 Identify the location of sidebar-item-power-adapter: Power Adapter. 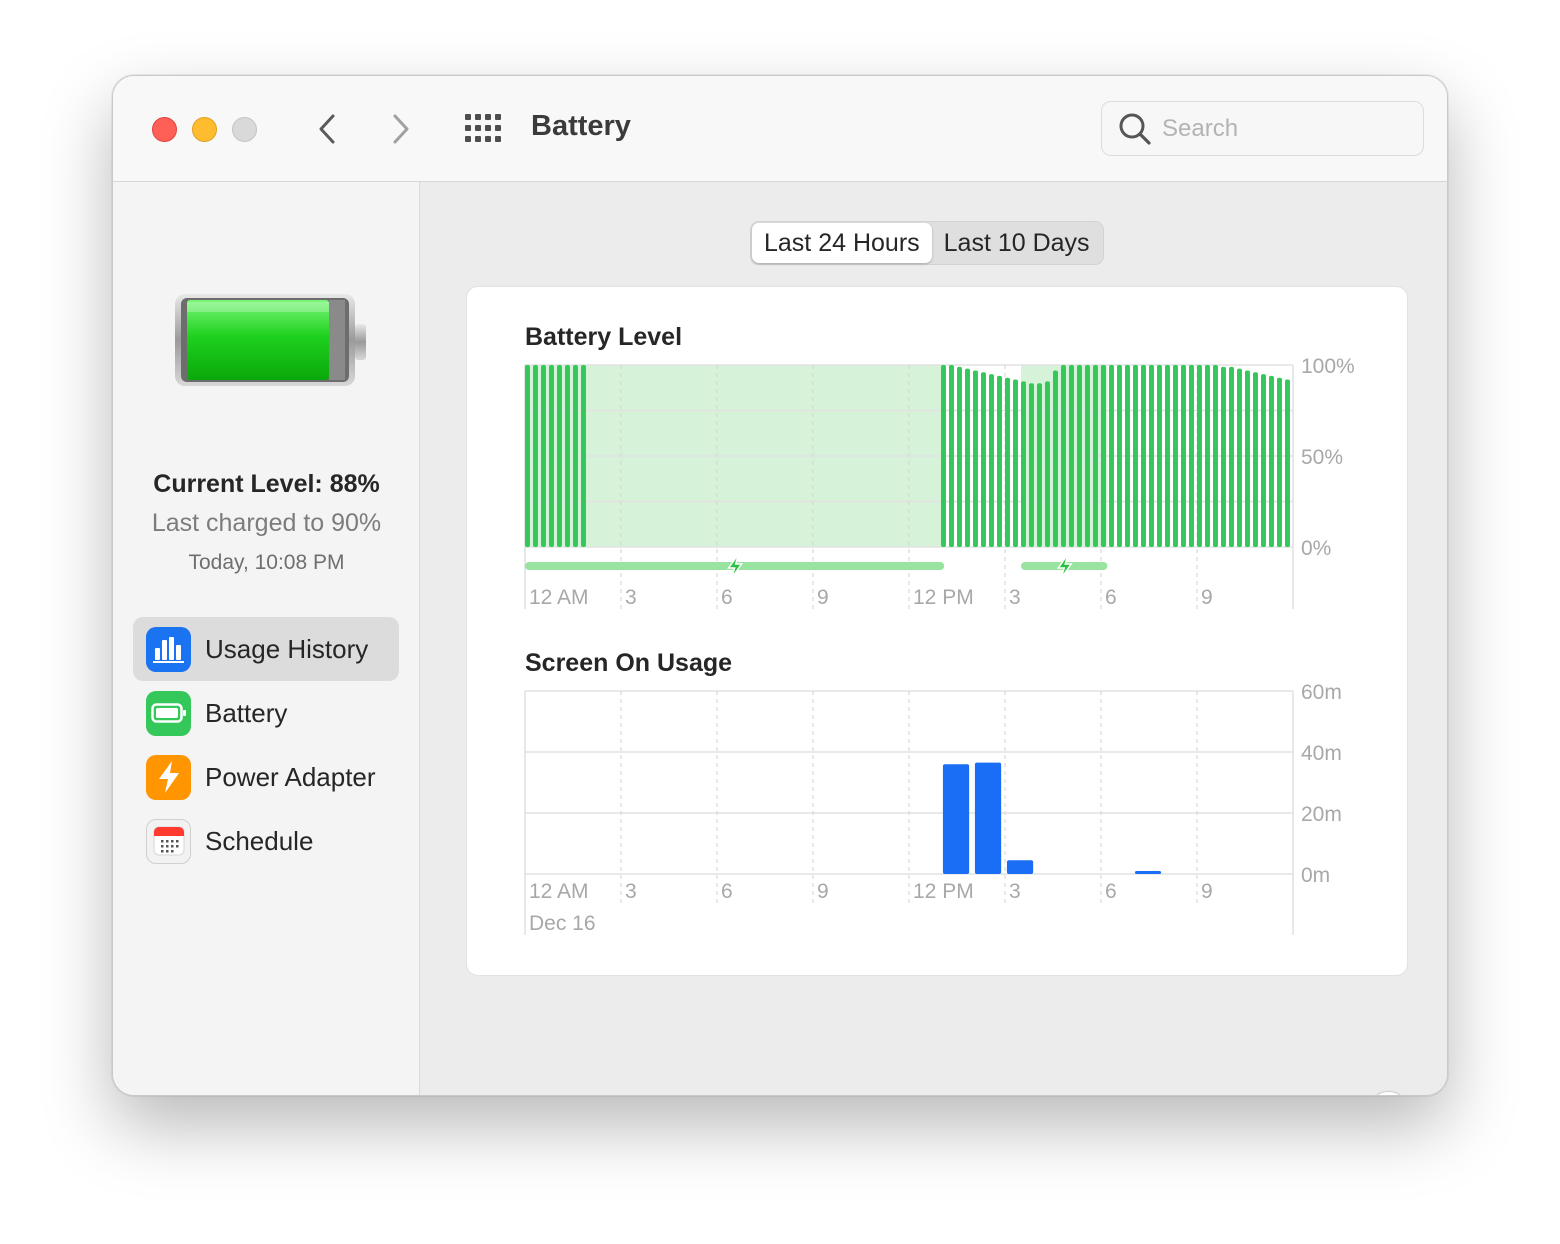
(266, 777).